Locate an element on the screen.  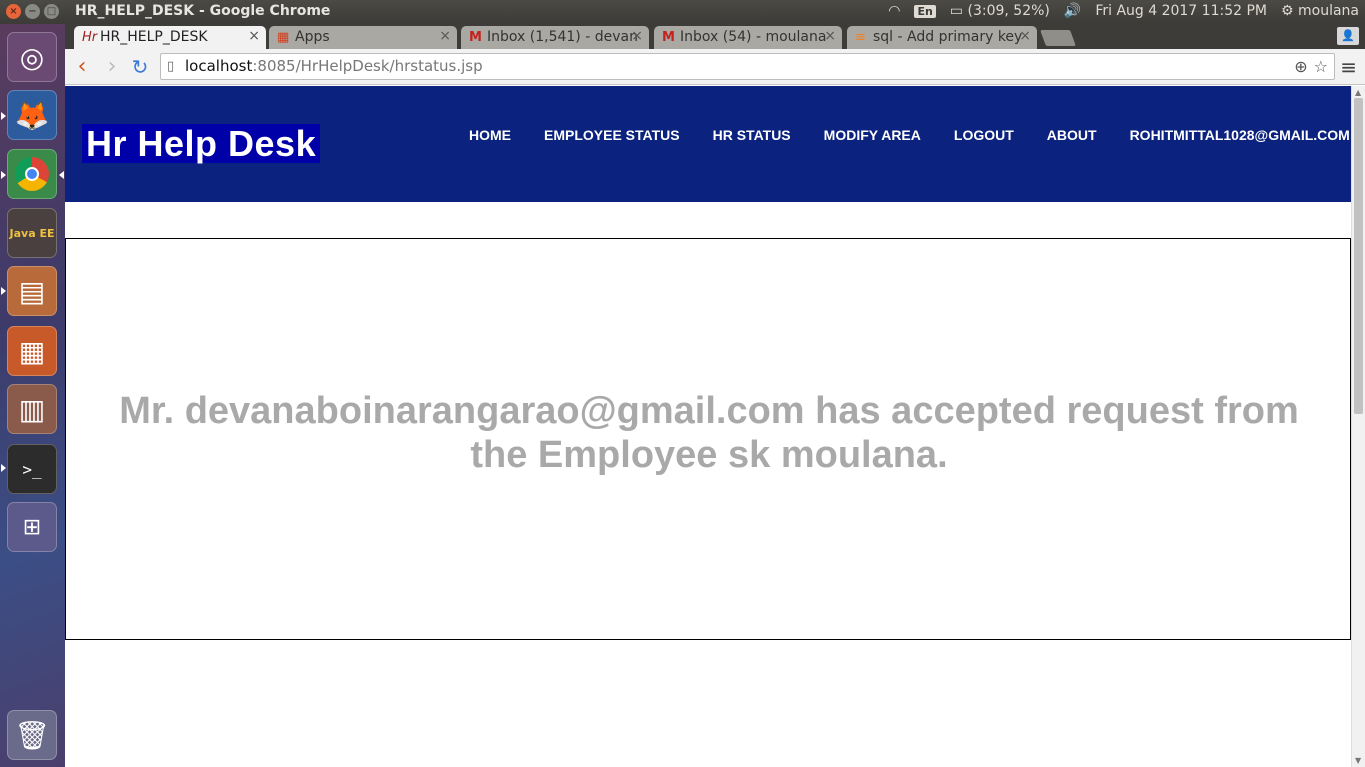
window-controls: × − □ is located at coordinates (32, 11).